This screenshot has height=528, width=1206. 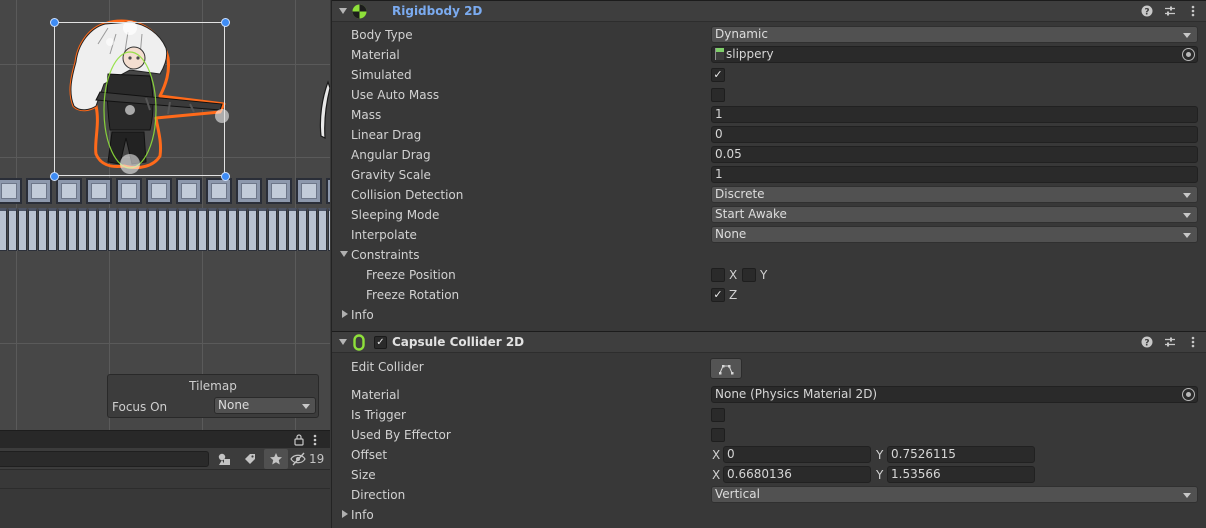 I want to click on edit-collider-button, so click(x=726, y=368).